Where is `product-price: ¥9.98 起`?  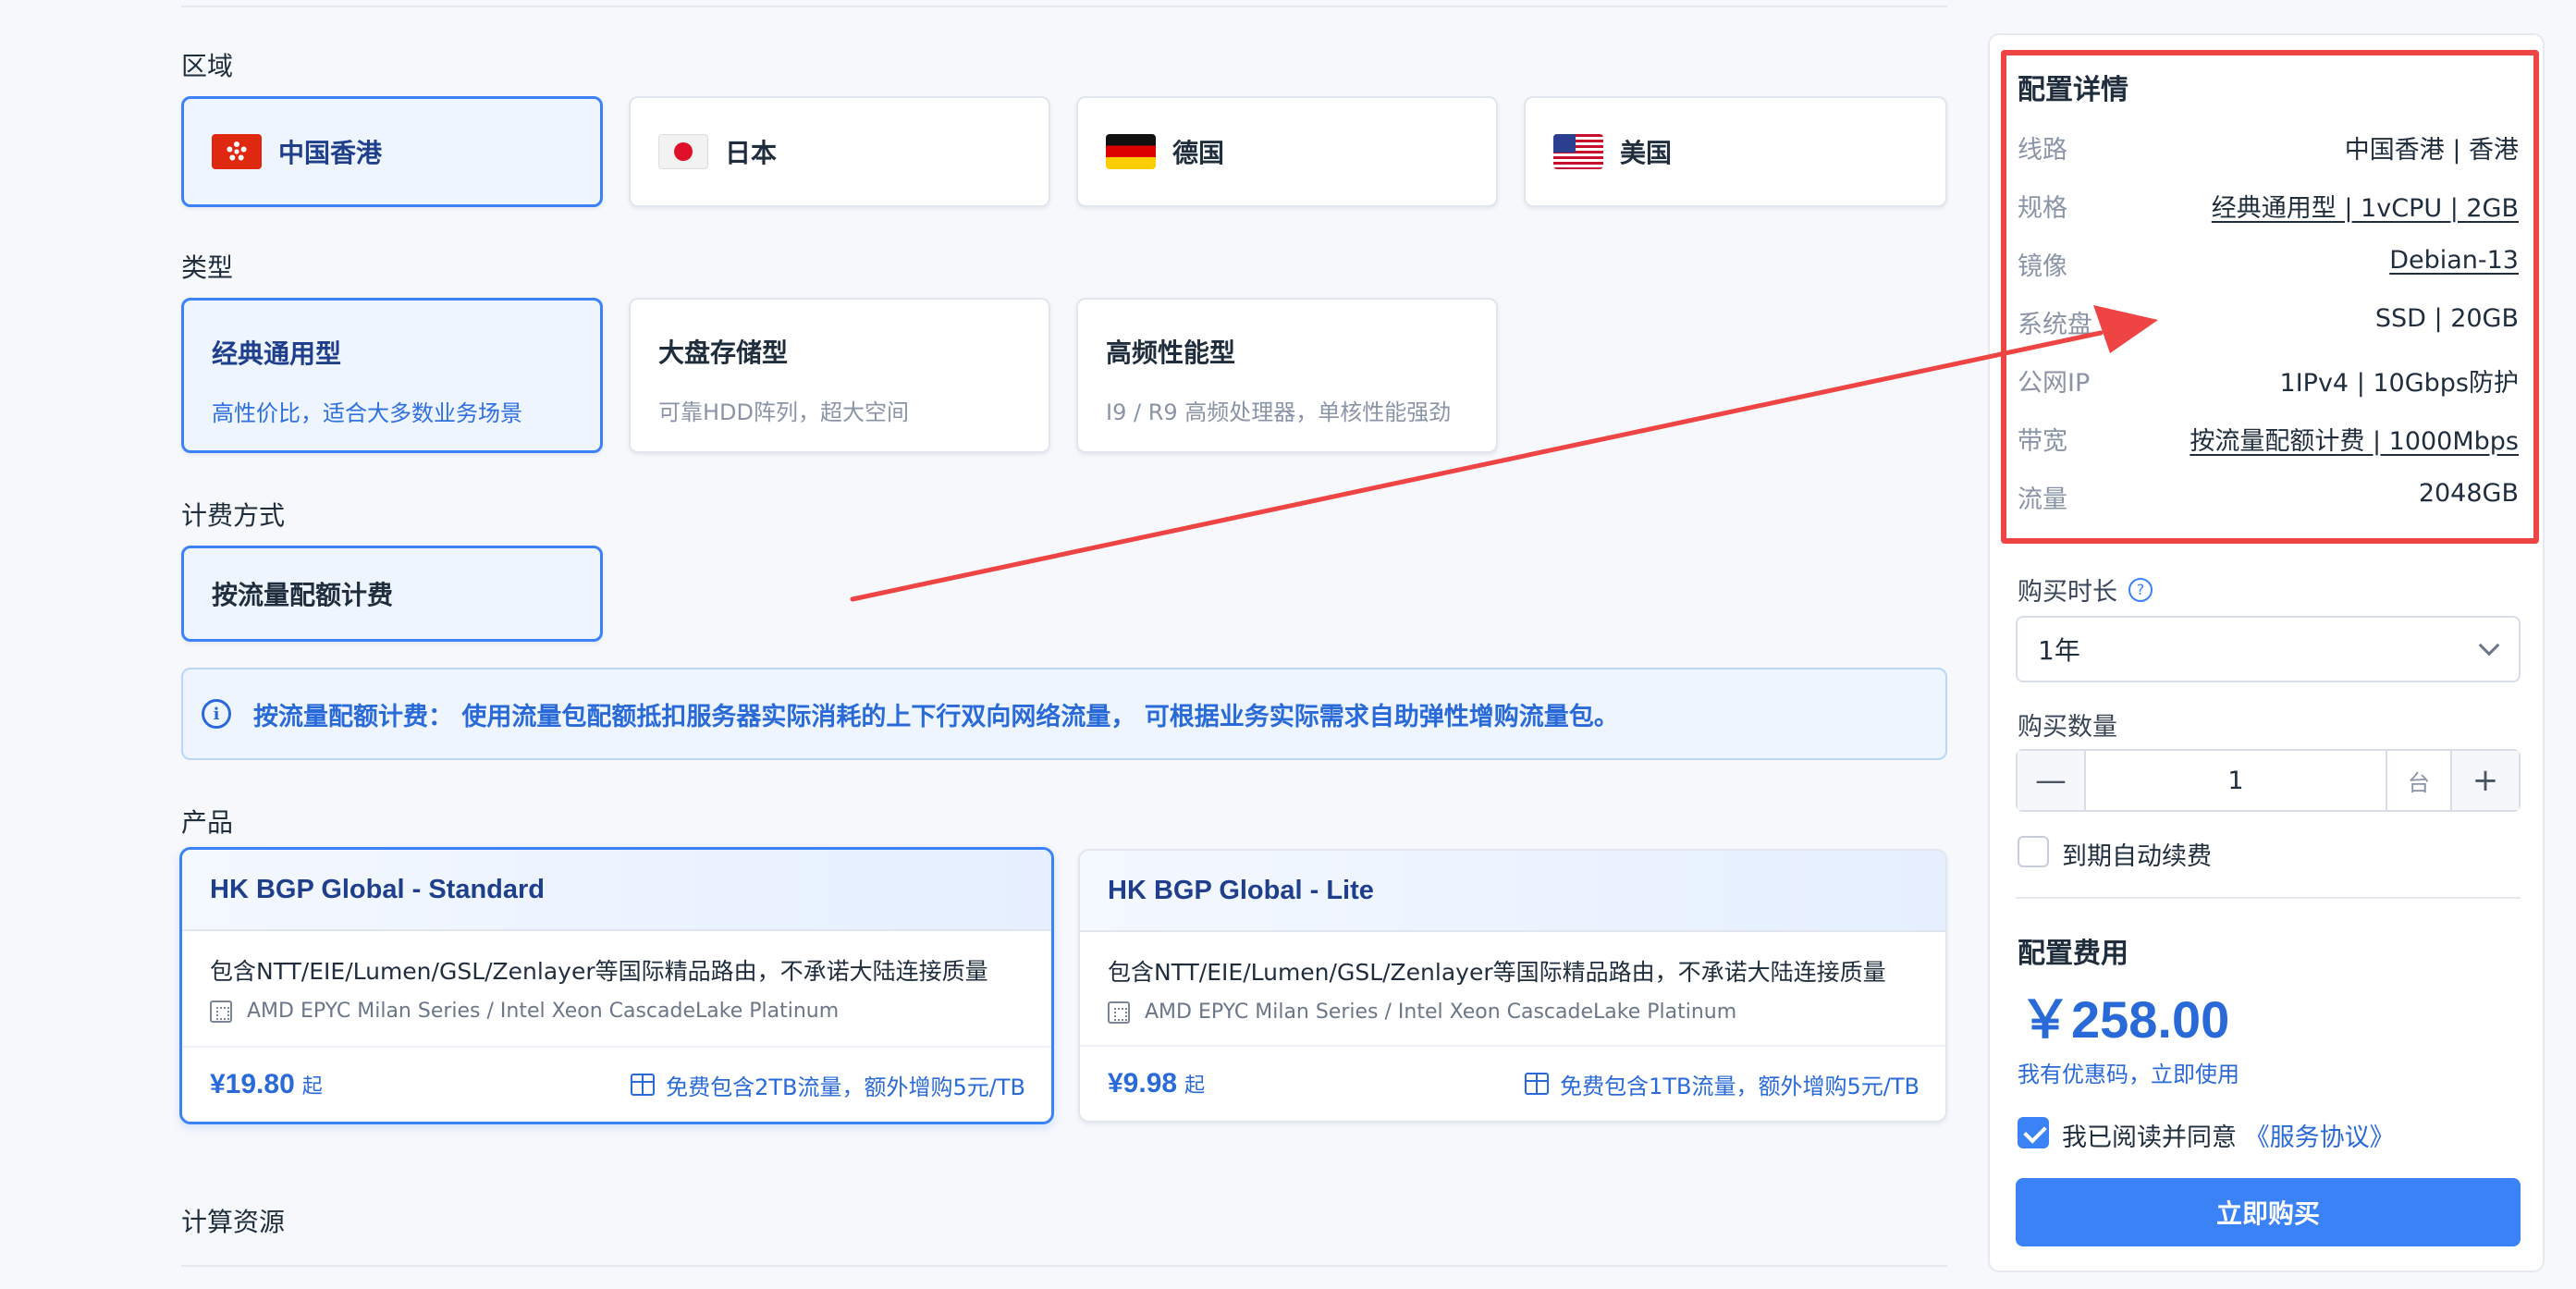 product-price: ¥9.98 起 is located at coordinates (1156, 1084).